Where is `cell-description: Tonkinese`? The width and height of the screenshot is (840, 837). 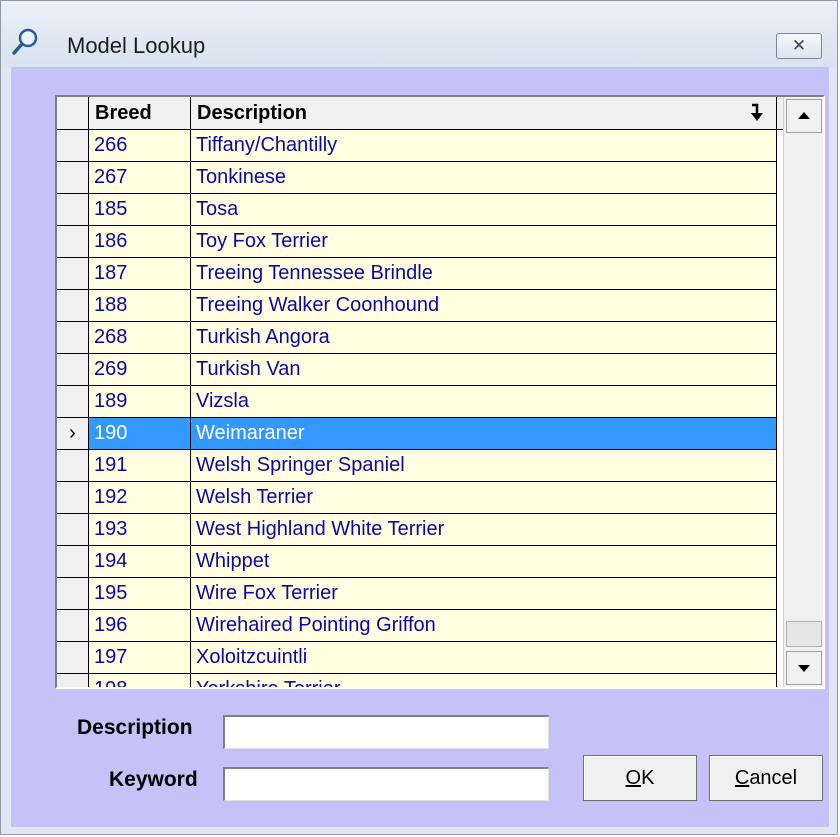 cell-description: Tonkinese is located at coordinates (484, 178).